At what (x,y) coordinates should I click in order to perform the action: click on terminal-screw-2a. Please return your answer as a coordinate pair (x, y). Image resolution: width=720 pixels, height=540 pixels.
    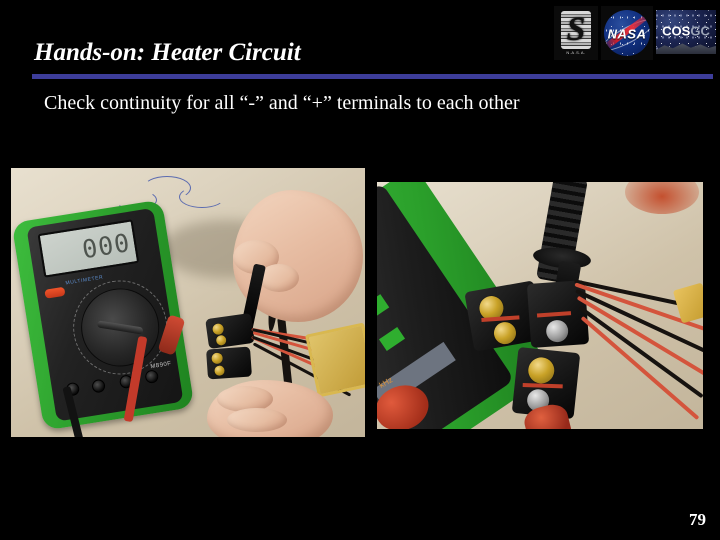
    Looking at the image, I should click on (217, 358).